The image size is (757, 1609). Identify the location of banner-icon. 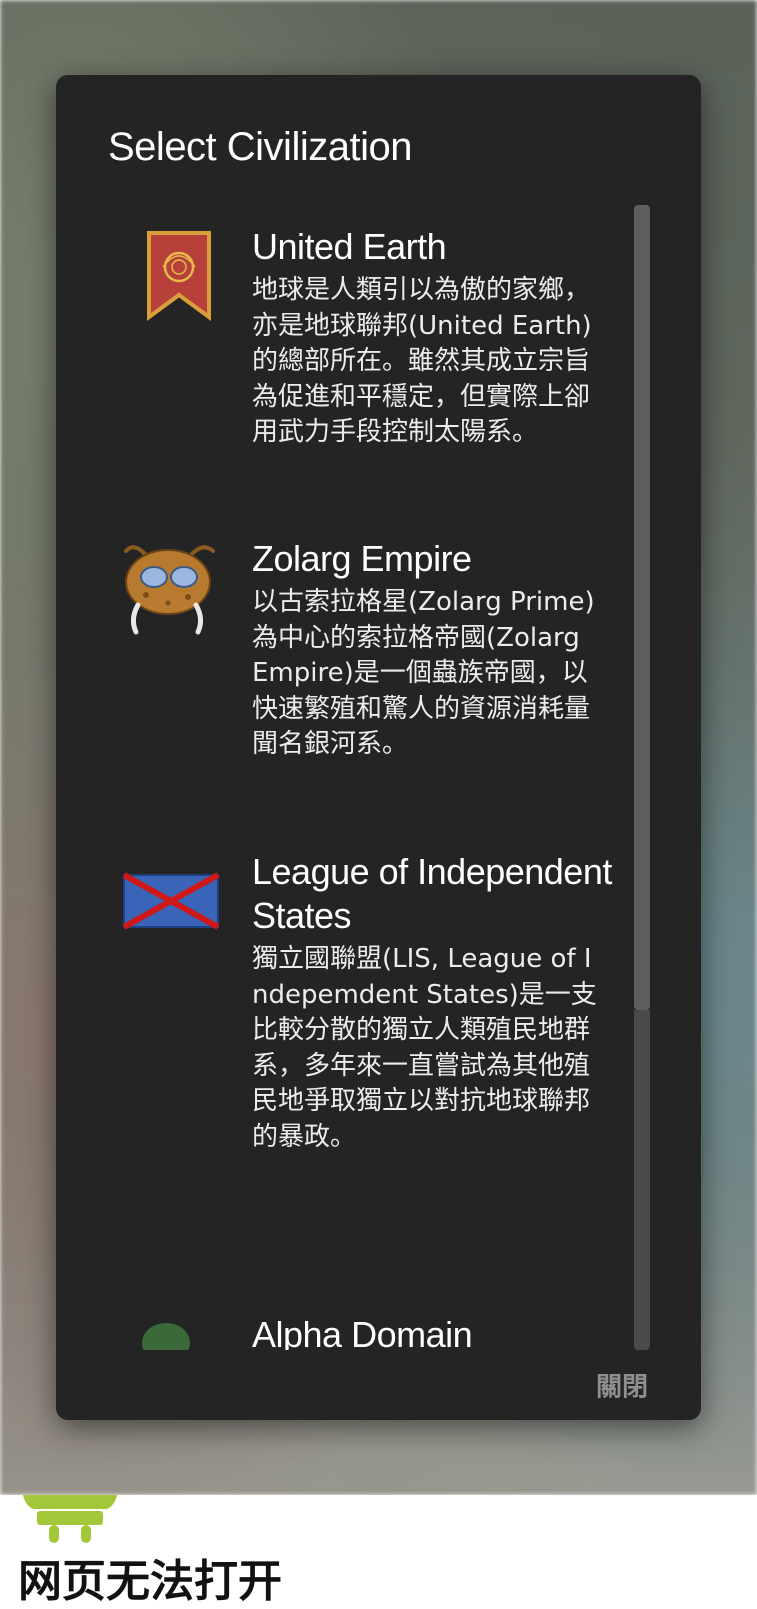
(168, 275).